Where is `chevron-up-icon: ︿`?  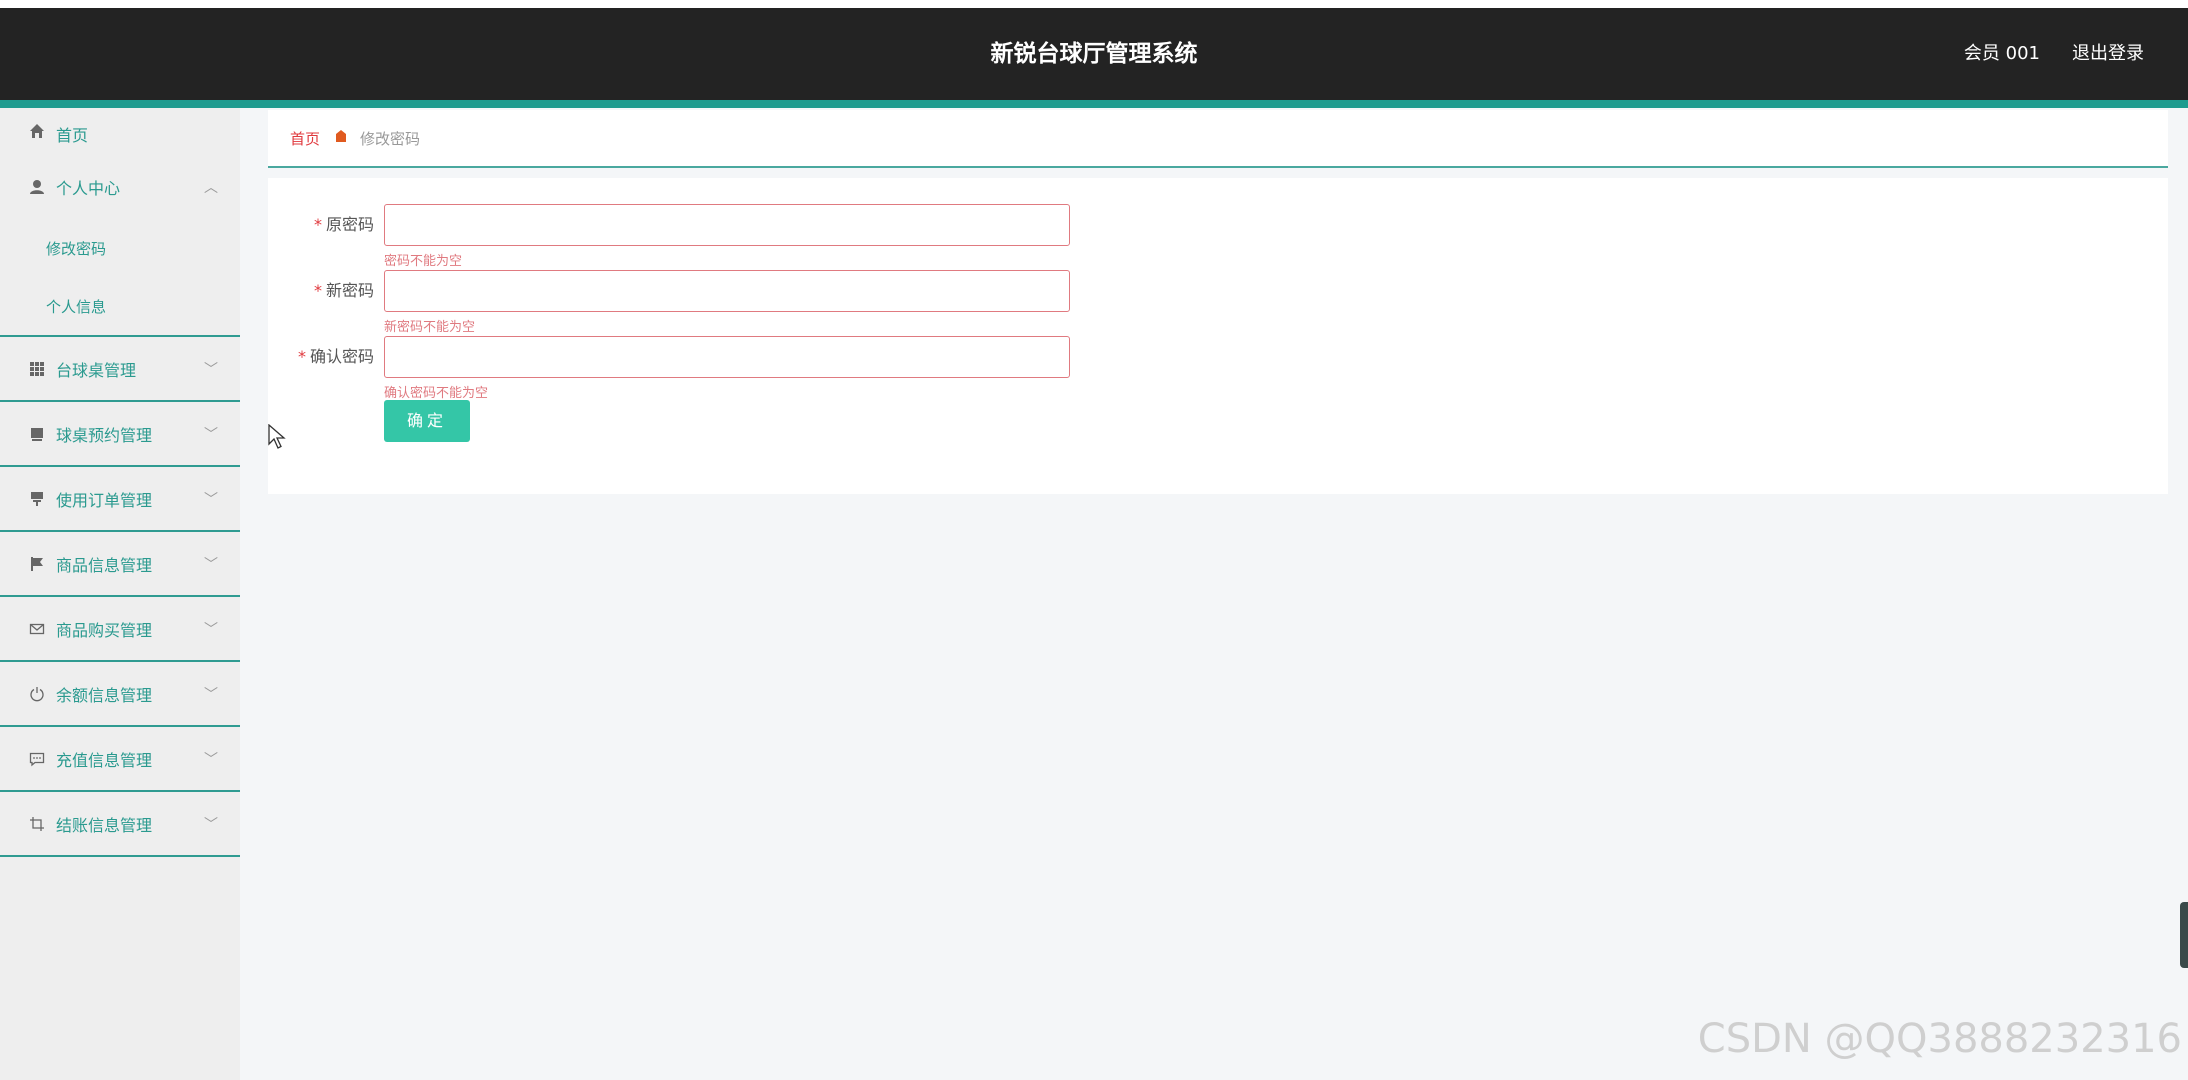 chevron-up-icon: ︿ is located at coordinates (211, 187).